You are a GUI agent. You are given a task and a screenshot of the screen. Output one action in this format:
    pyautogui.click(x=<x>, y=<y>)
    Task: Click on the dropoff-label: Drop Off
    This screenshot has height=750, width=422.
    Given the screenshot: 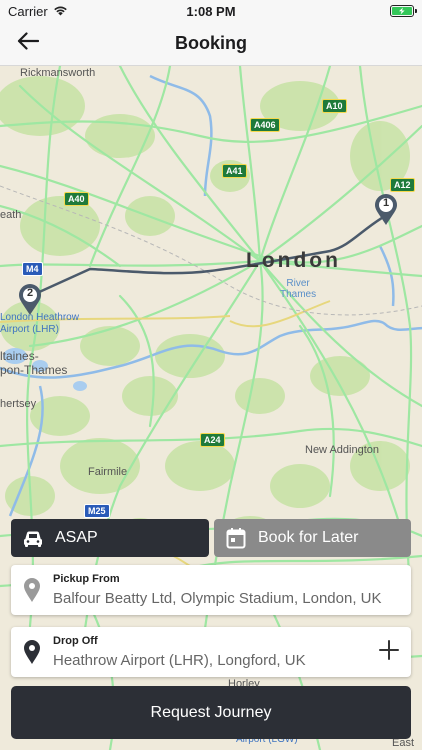 What is the action you would take?
    pyautogui.click(x=75, y=641)
    